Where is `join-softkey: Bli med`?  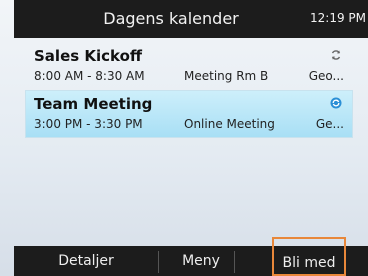 join-softkey: Bli med is located at coordinates (309, 256).